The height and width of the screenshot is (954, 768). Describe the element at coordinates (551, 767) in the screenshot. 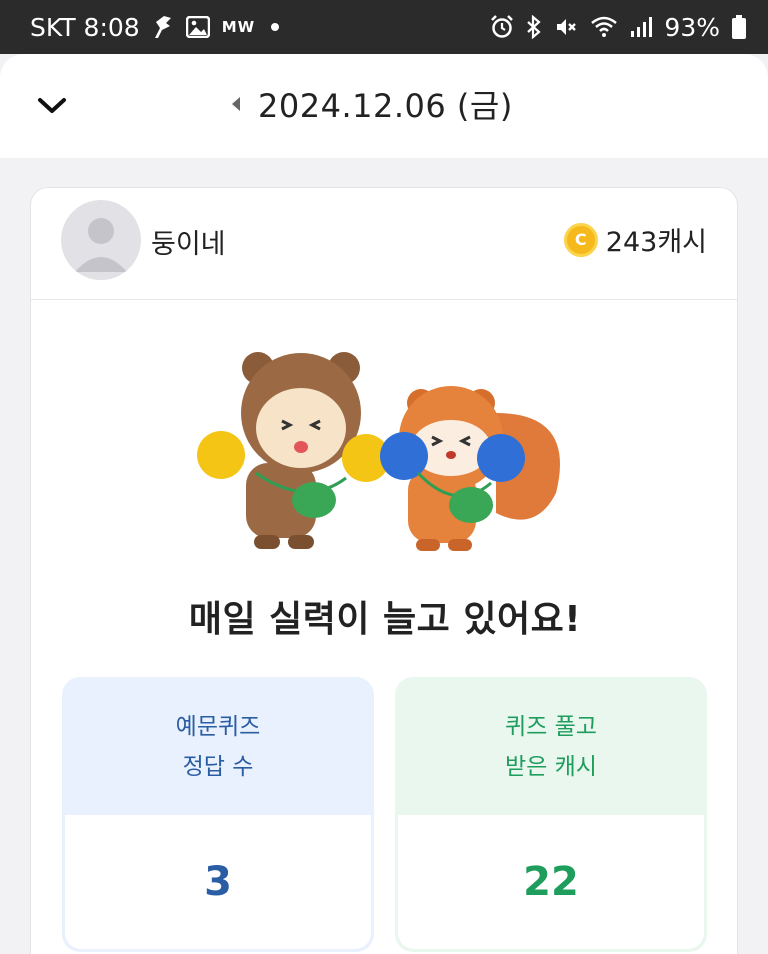

I see `stat-label-line2: 받은 캐시` at that location.